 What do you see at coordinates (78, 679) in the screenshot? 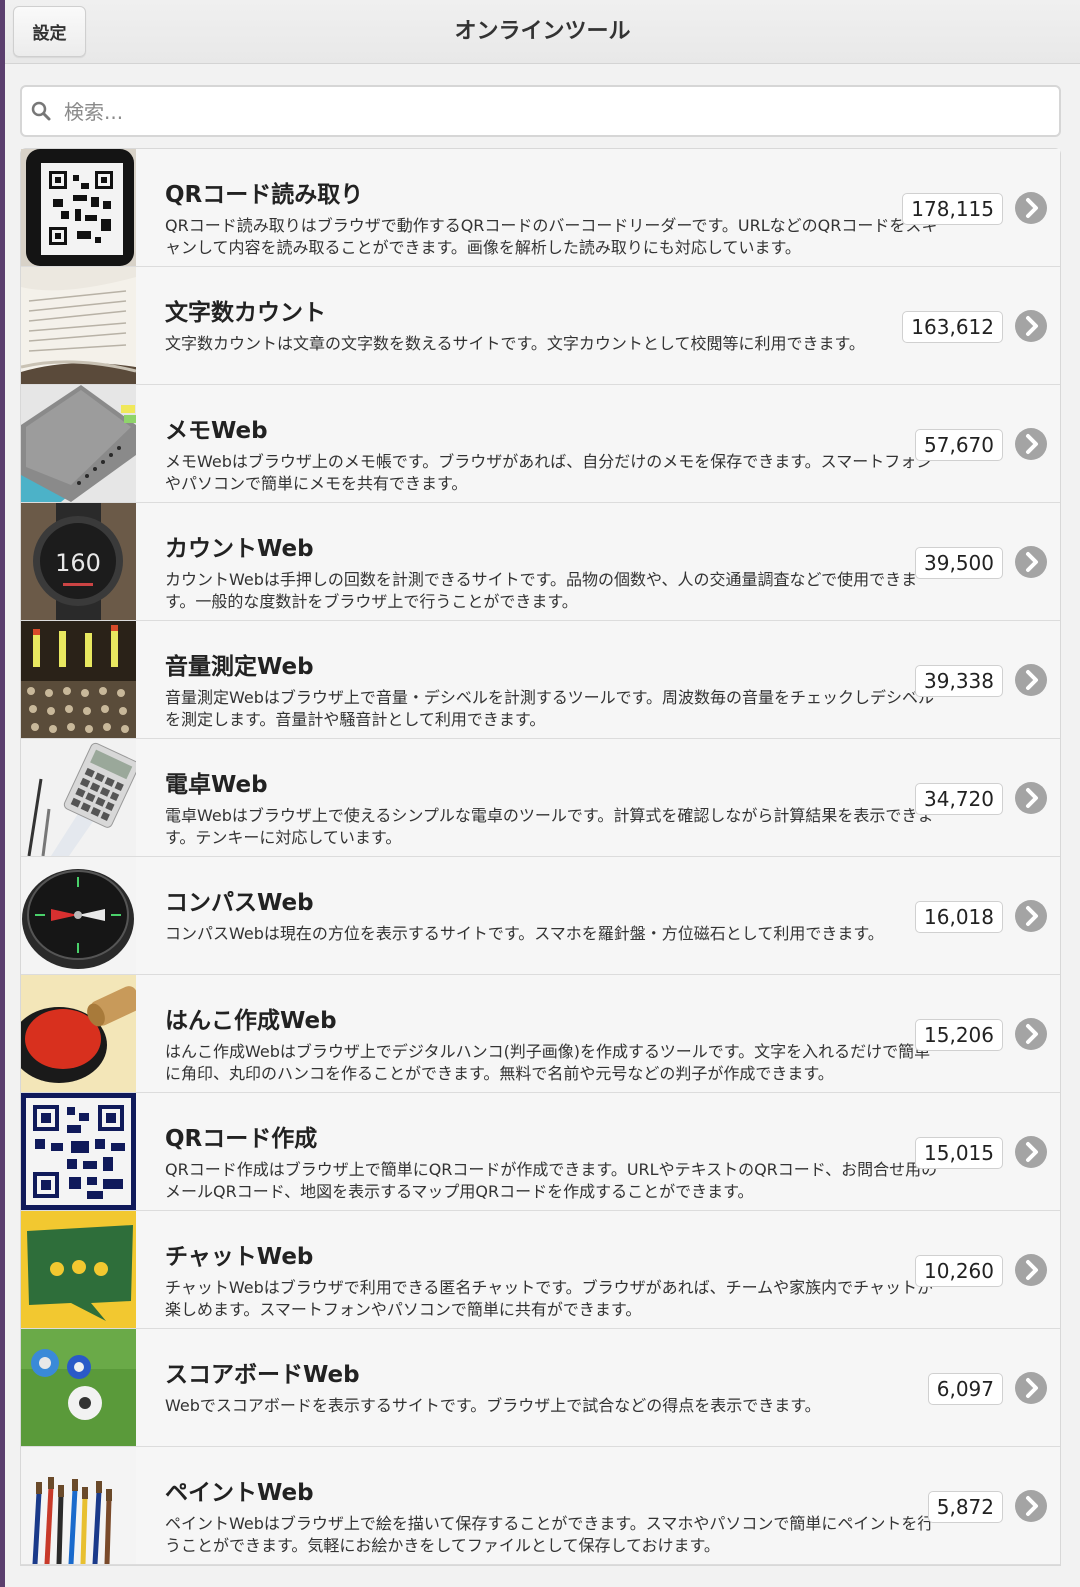
I see `mixer-thumbnail` at bounding box center [78, 679].